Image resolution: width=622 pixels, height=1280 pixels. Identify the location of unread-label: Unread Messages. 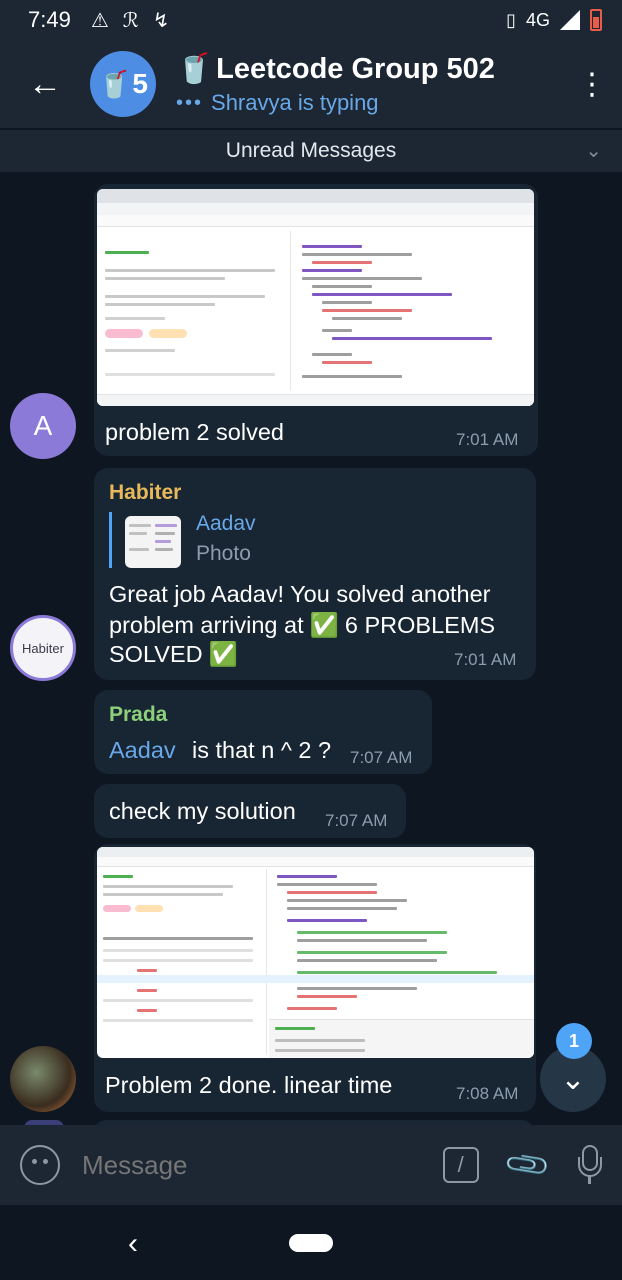
(311, 150).